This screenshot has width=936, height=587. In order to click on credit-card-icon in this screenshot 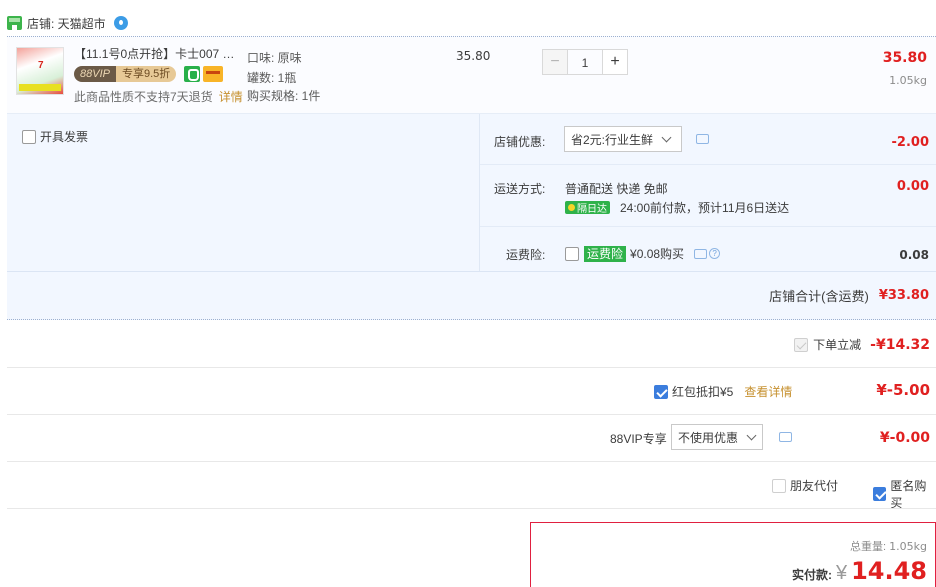, I will do `click(213, 74)`.